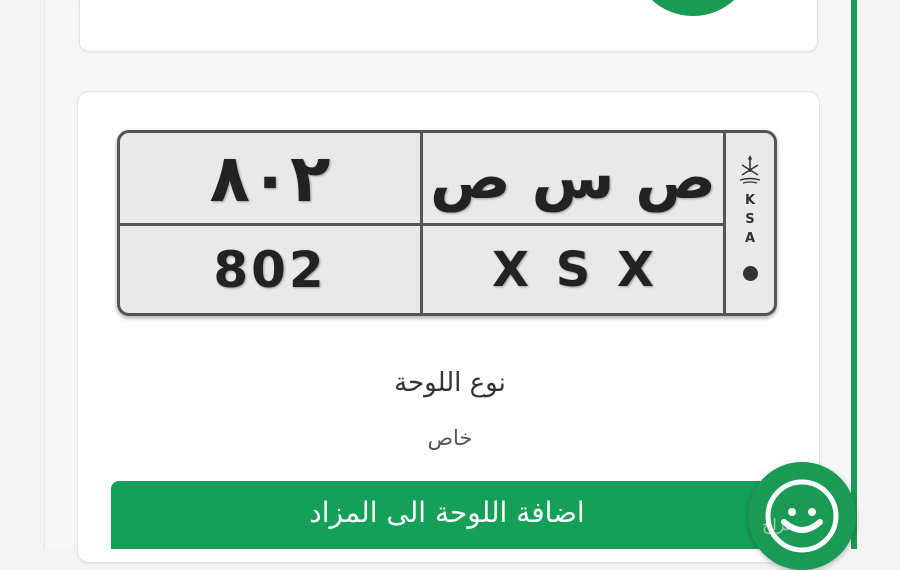 The width and height of the screenshot is (900, 570). I want to click on plate-country-strip: K S A, so click(750, 223).